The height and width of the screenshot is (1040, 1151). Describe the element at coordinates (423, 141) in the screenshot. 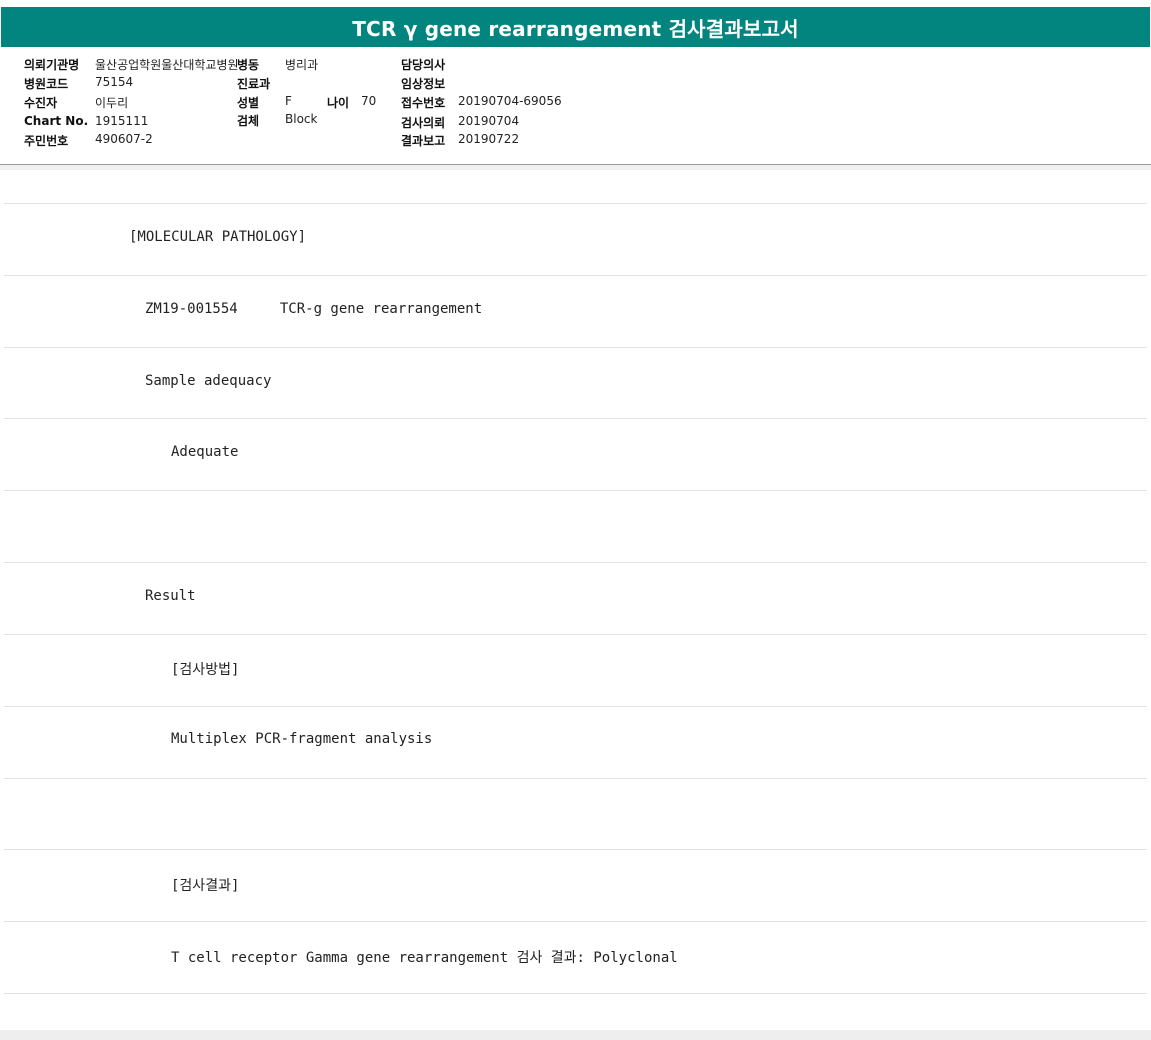

I see `report-date-label: 결과보고` at that location.